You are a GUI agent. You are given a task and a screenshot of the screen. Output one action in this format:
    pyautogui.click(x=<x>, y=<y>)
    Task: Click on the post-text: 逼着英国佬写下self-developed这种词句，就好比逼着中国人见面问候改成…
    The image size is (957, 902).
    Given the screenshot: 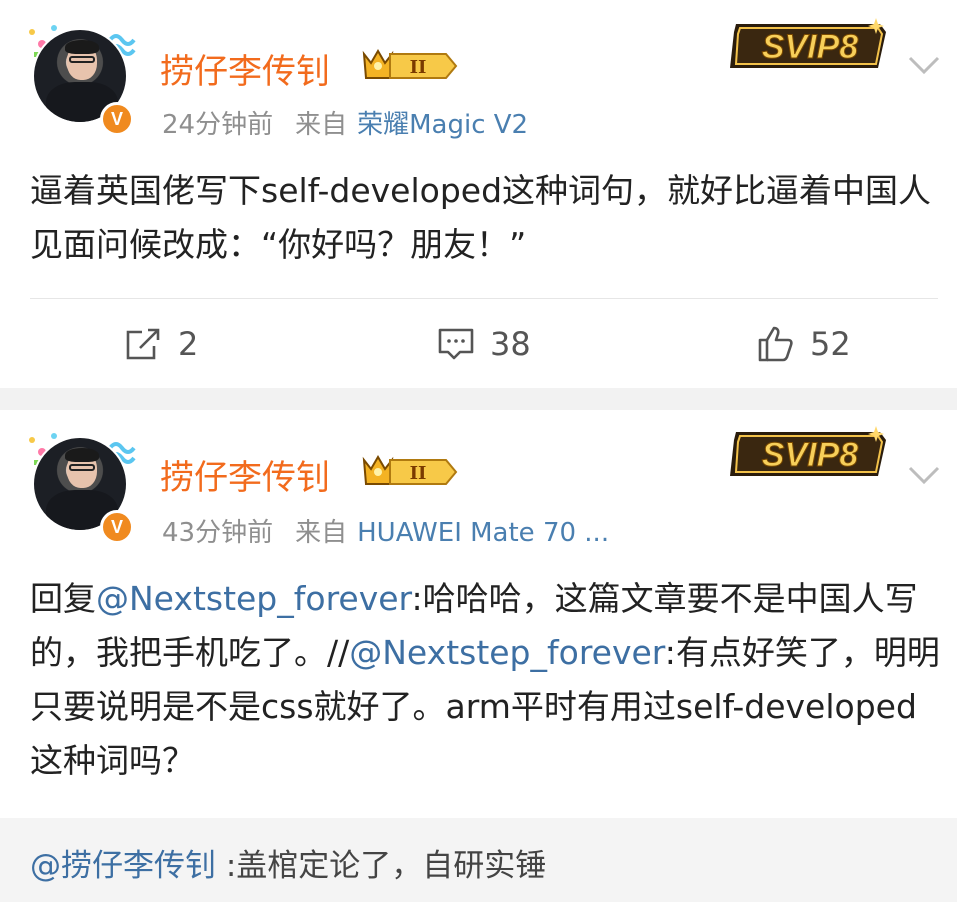 What is the action you would take?
    pyautogui.click(x=481, y=217)
    